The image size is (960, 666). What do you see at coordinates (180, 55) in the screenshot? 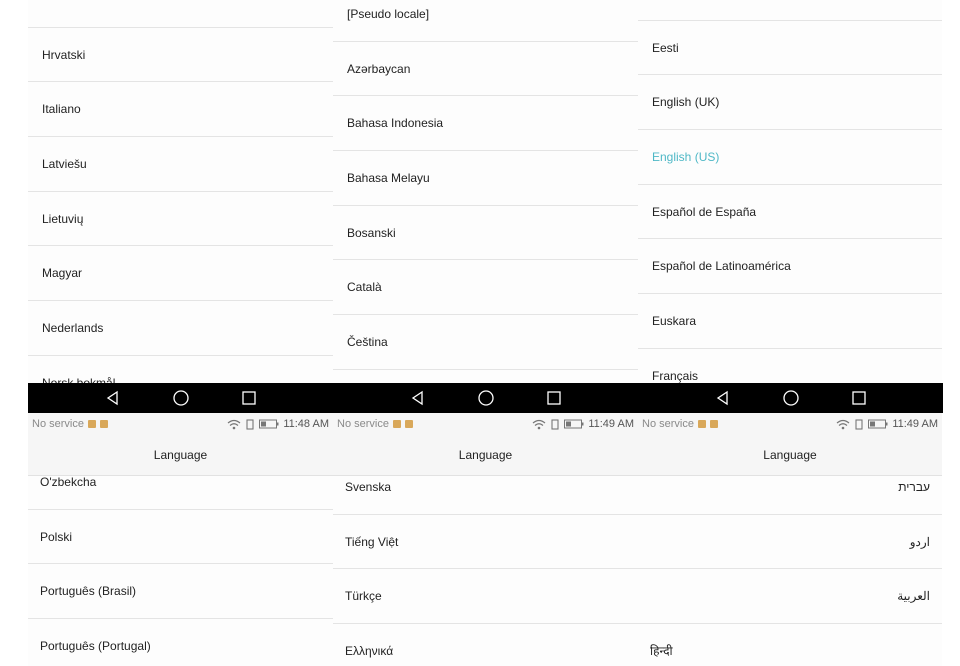
I see `language-item: Hrvatski` at bounding box center [180, 55].